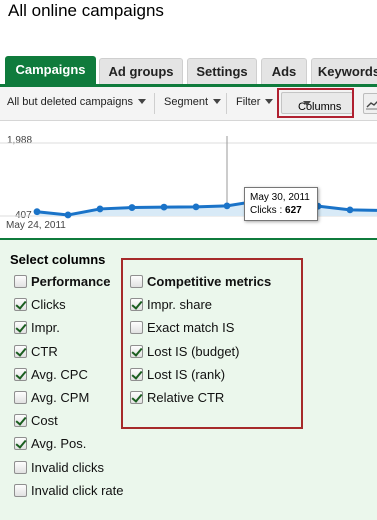 The height and width of the screenshot is (520, 377). I want to click on tooltip-metric: Clicks : 627, so click(283, 210).